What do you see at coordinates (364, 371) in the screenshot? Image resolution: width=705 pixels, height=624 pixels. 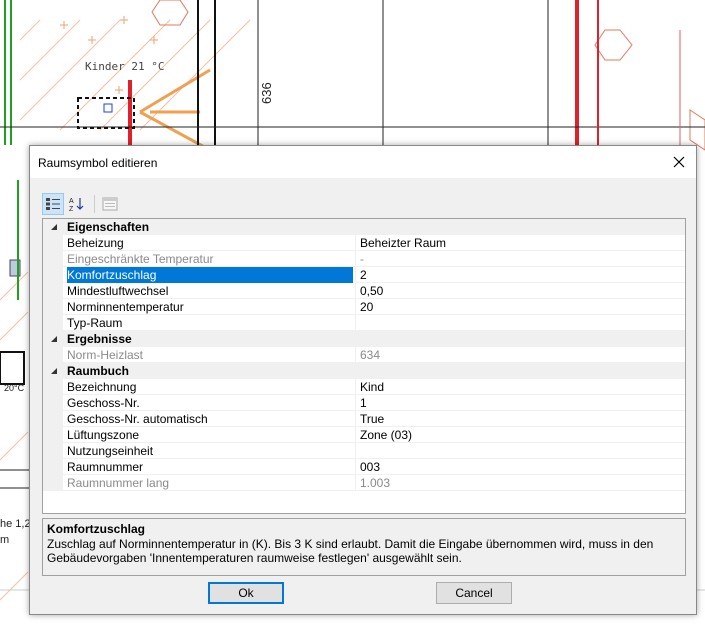 I see `category-raumbuch: Raumbuch` at bounding box center [364, 371].